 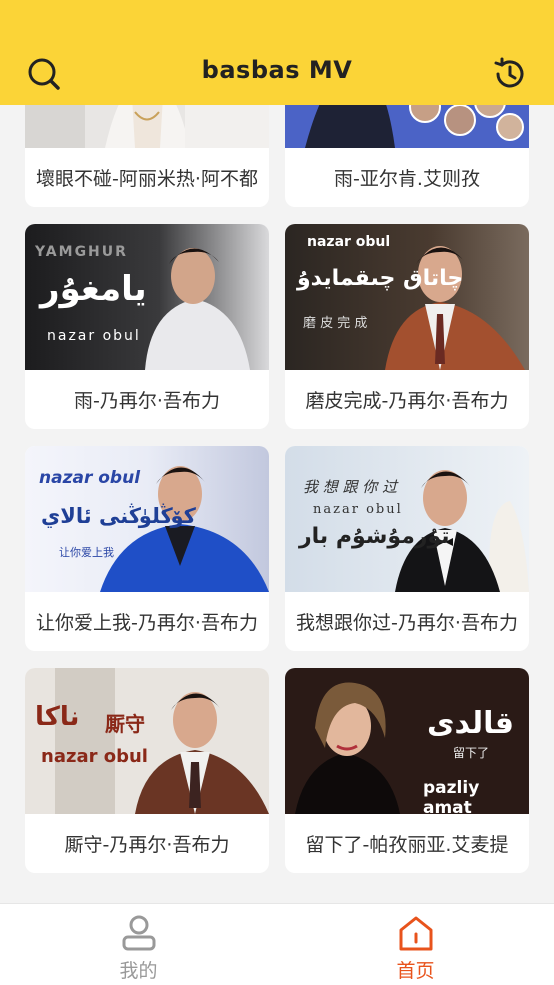 I want to click on video-title: 磨皮完成-乃再尔·吾布力, so click(x=407, y=401).